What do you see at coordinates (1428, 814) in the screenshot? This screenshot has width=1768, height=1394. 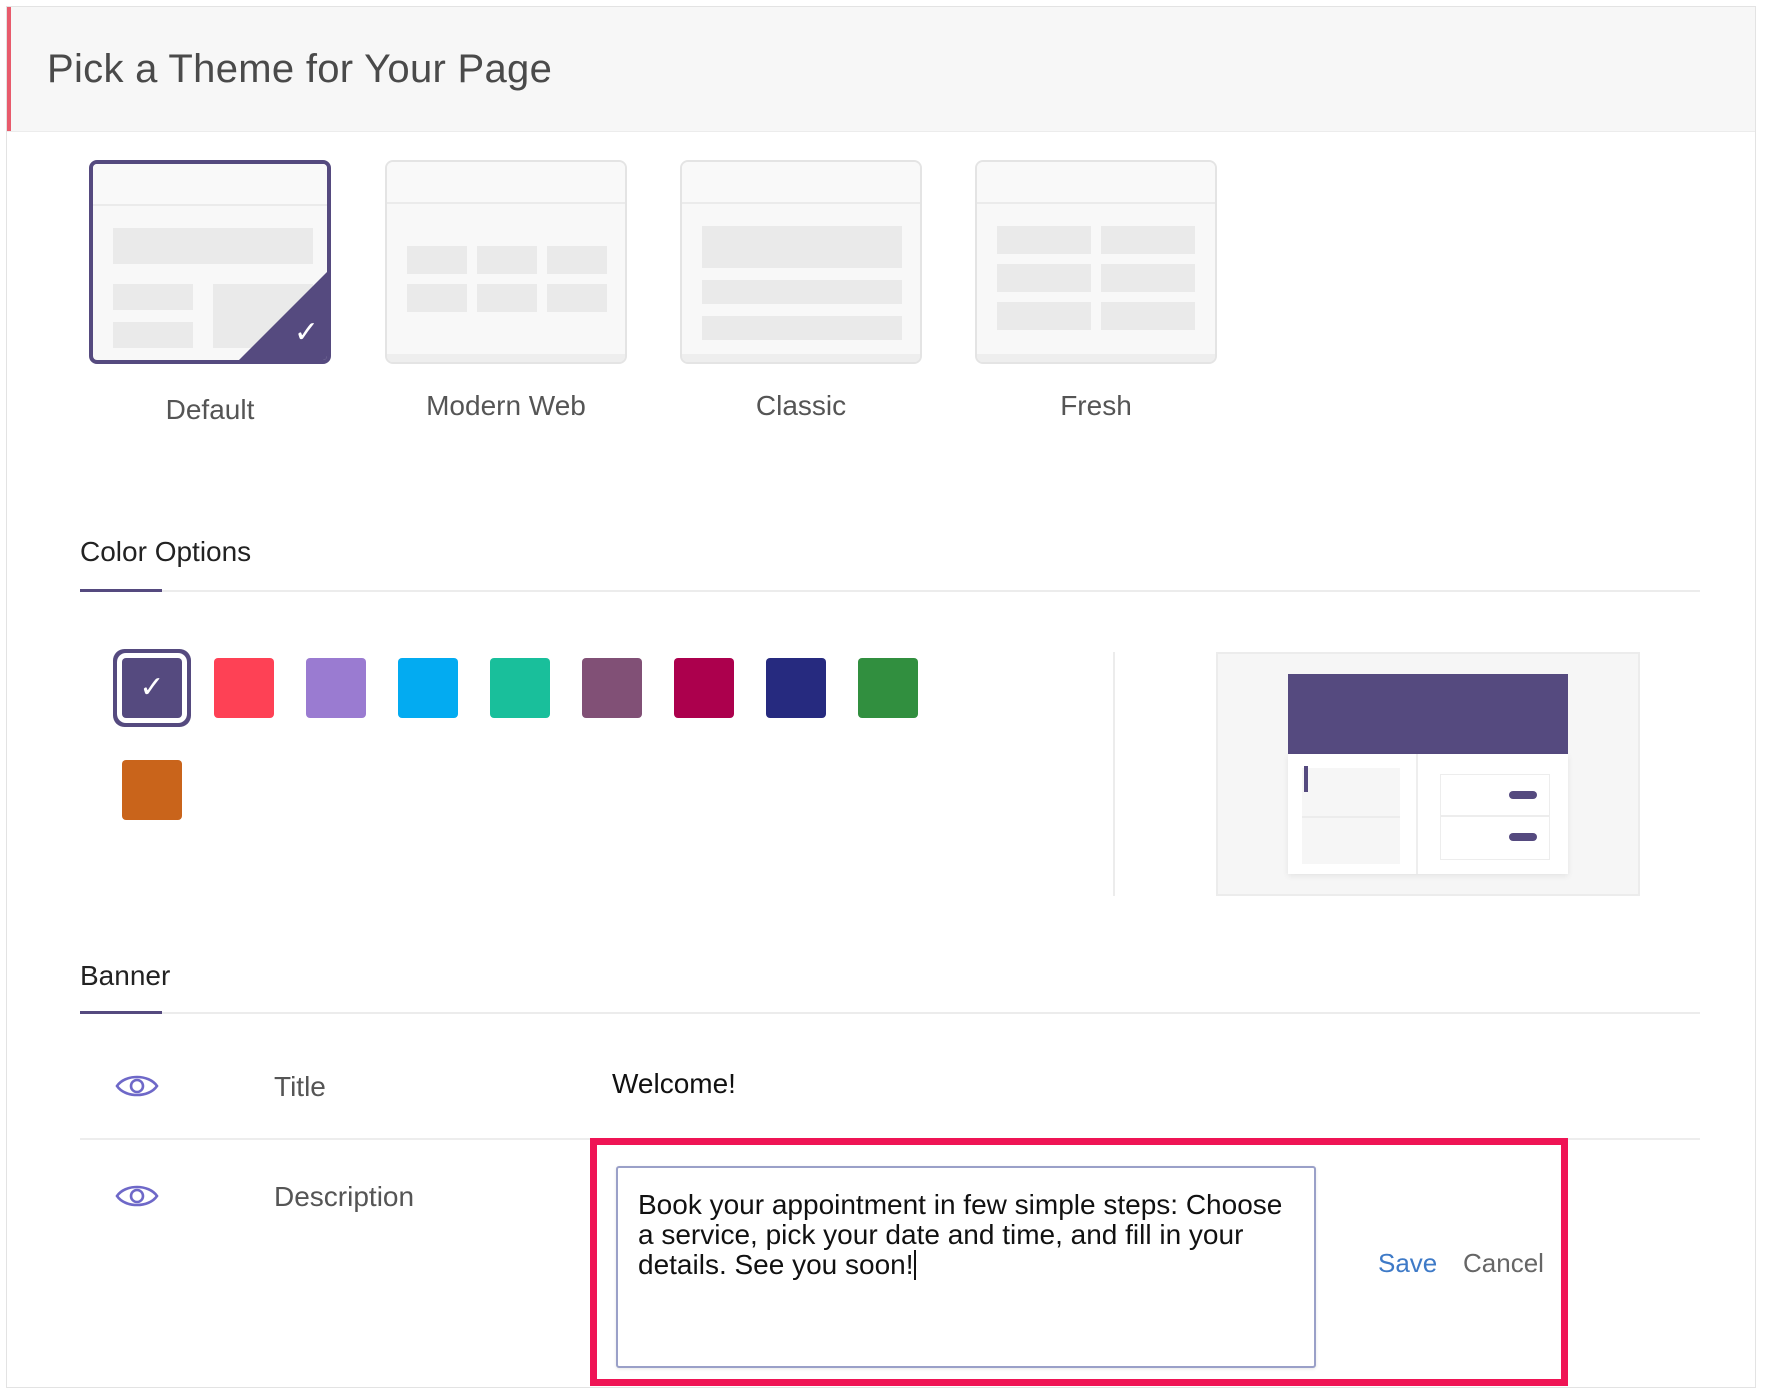 I see `preview-body` at bounding box center [1428, 814].